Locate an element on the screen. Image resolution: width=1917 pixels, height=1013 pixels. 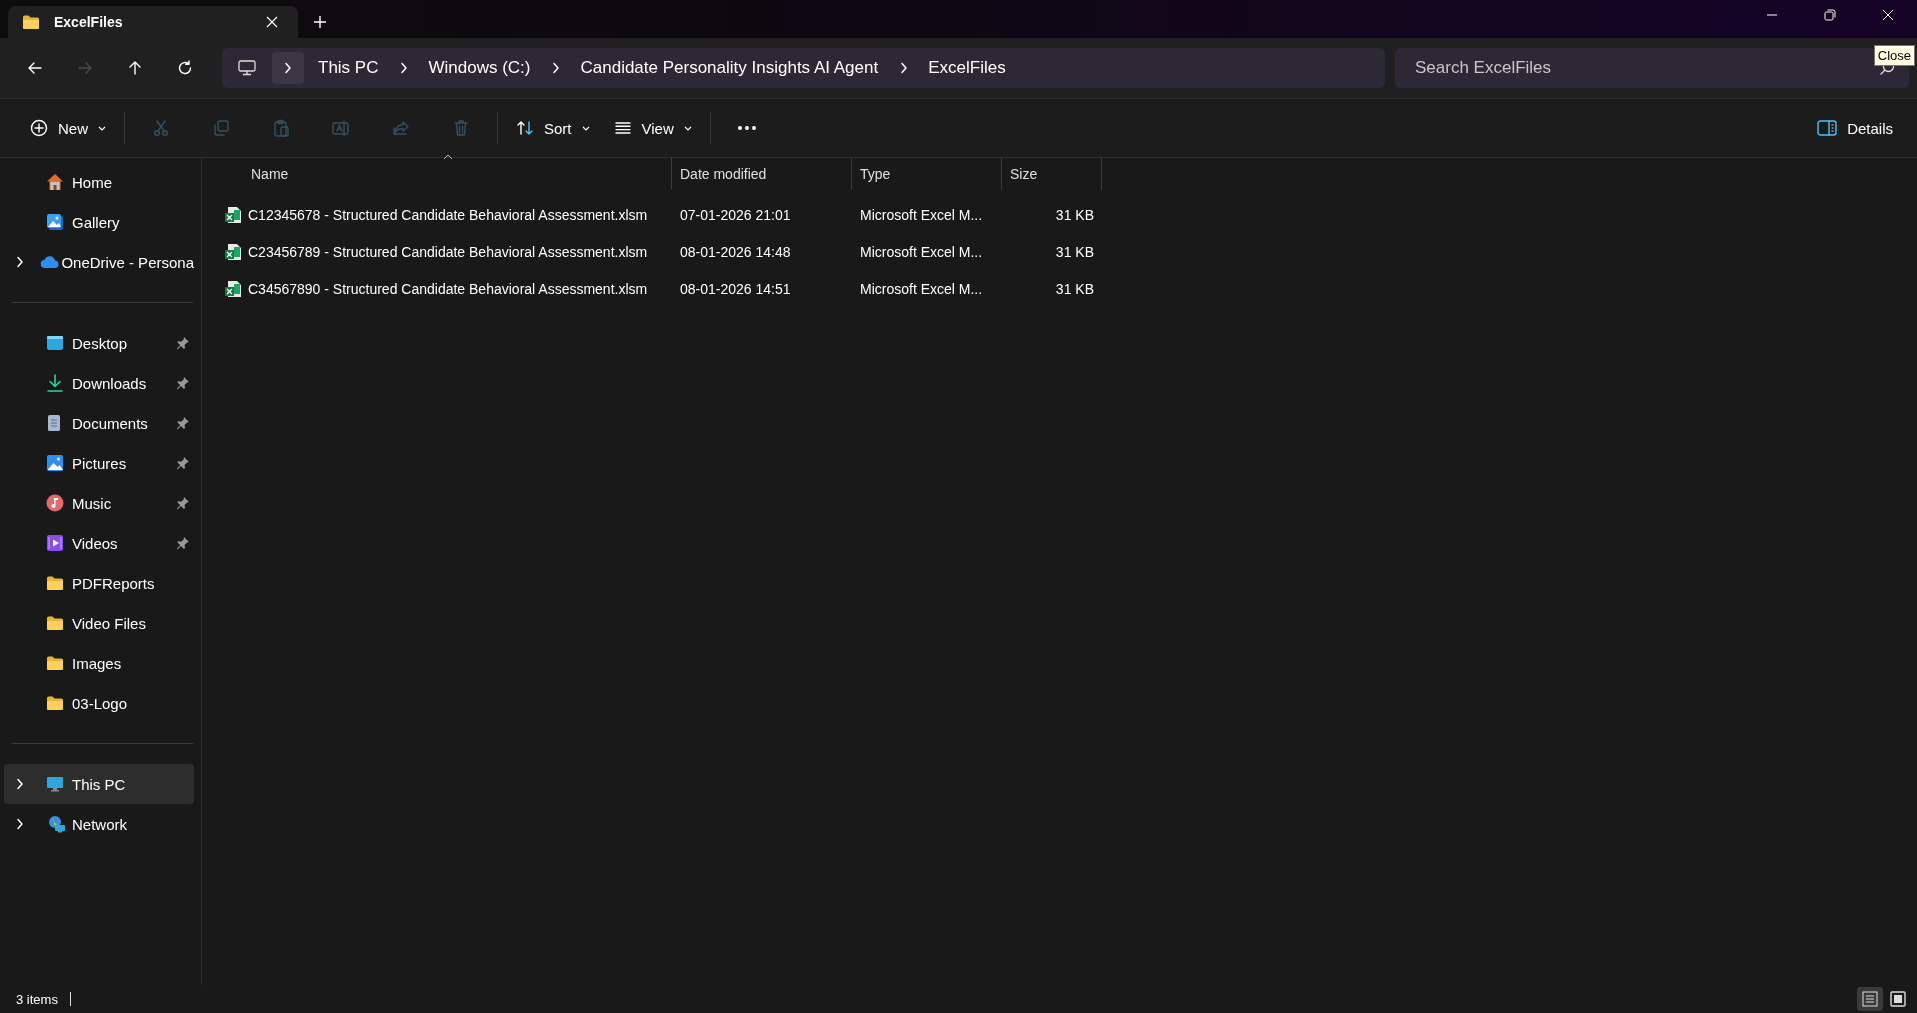
details-view-button is located at coordinates (1870, 999).